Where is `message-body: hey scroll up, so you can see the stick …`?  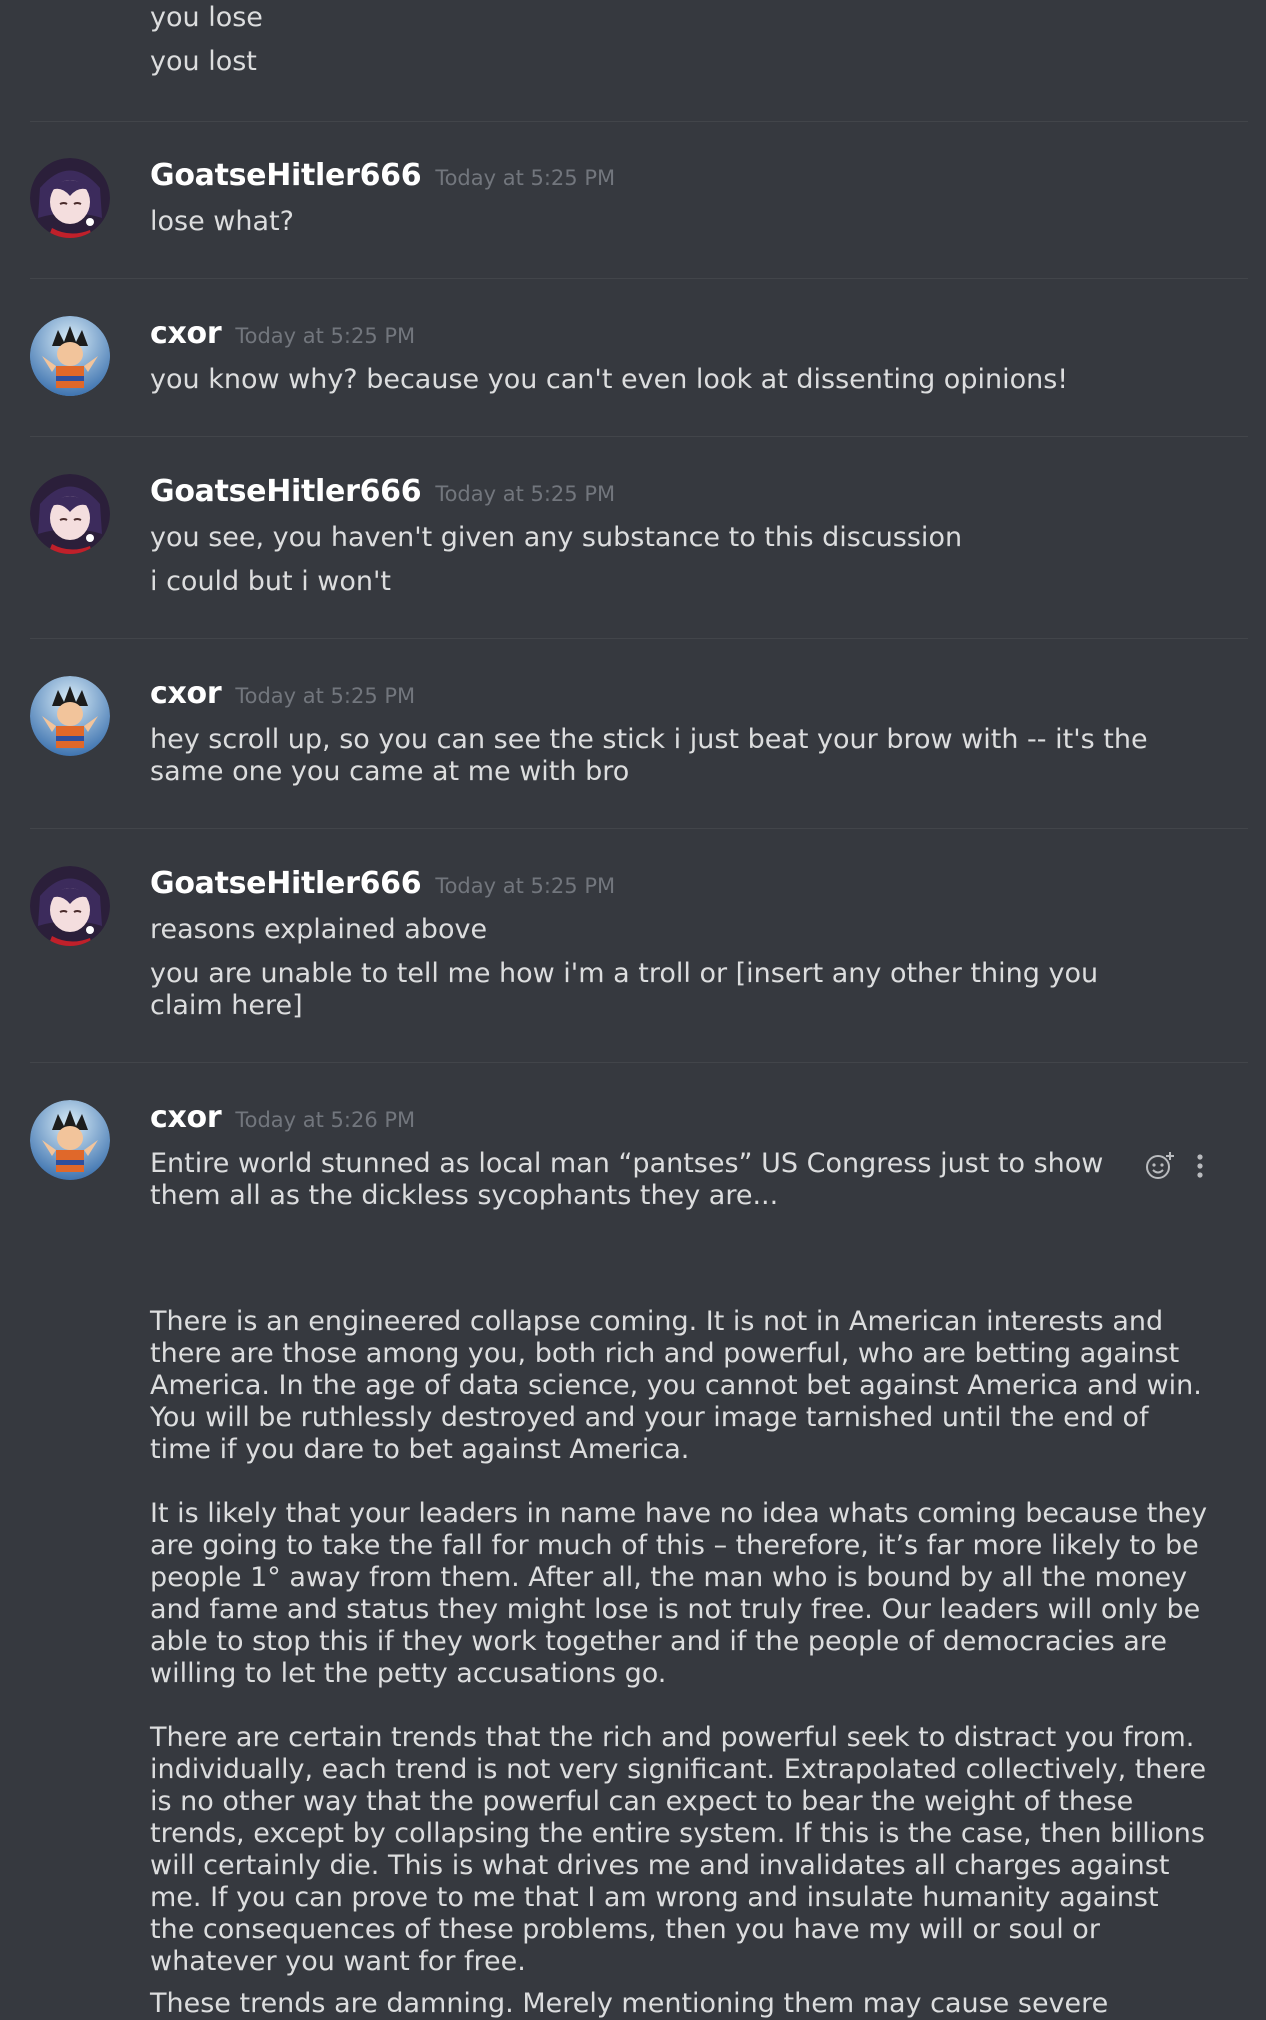
message-body: hey scroll up, so you can see the stick … is located at coordinates (650, 756).